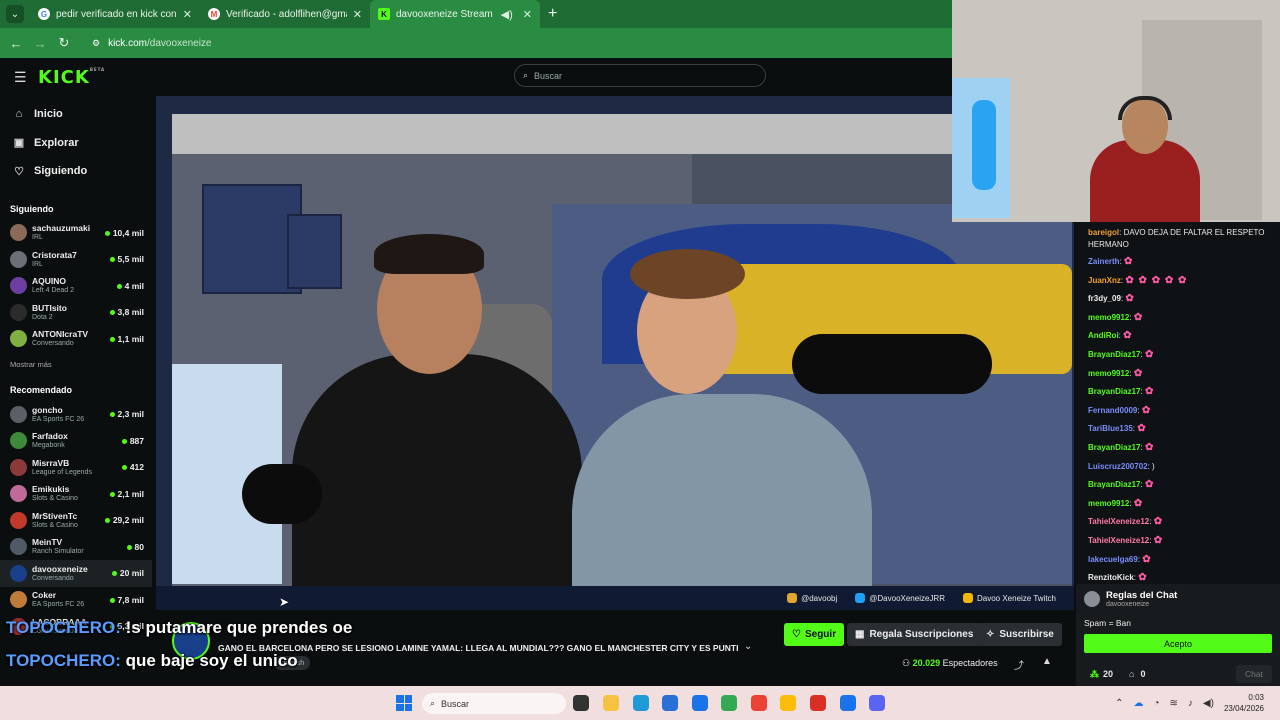  Describe the element at coordinates (21, 77) in the screenshot. I see `menu-icon: ☰` at that location.